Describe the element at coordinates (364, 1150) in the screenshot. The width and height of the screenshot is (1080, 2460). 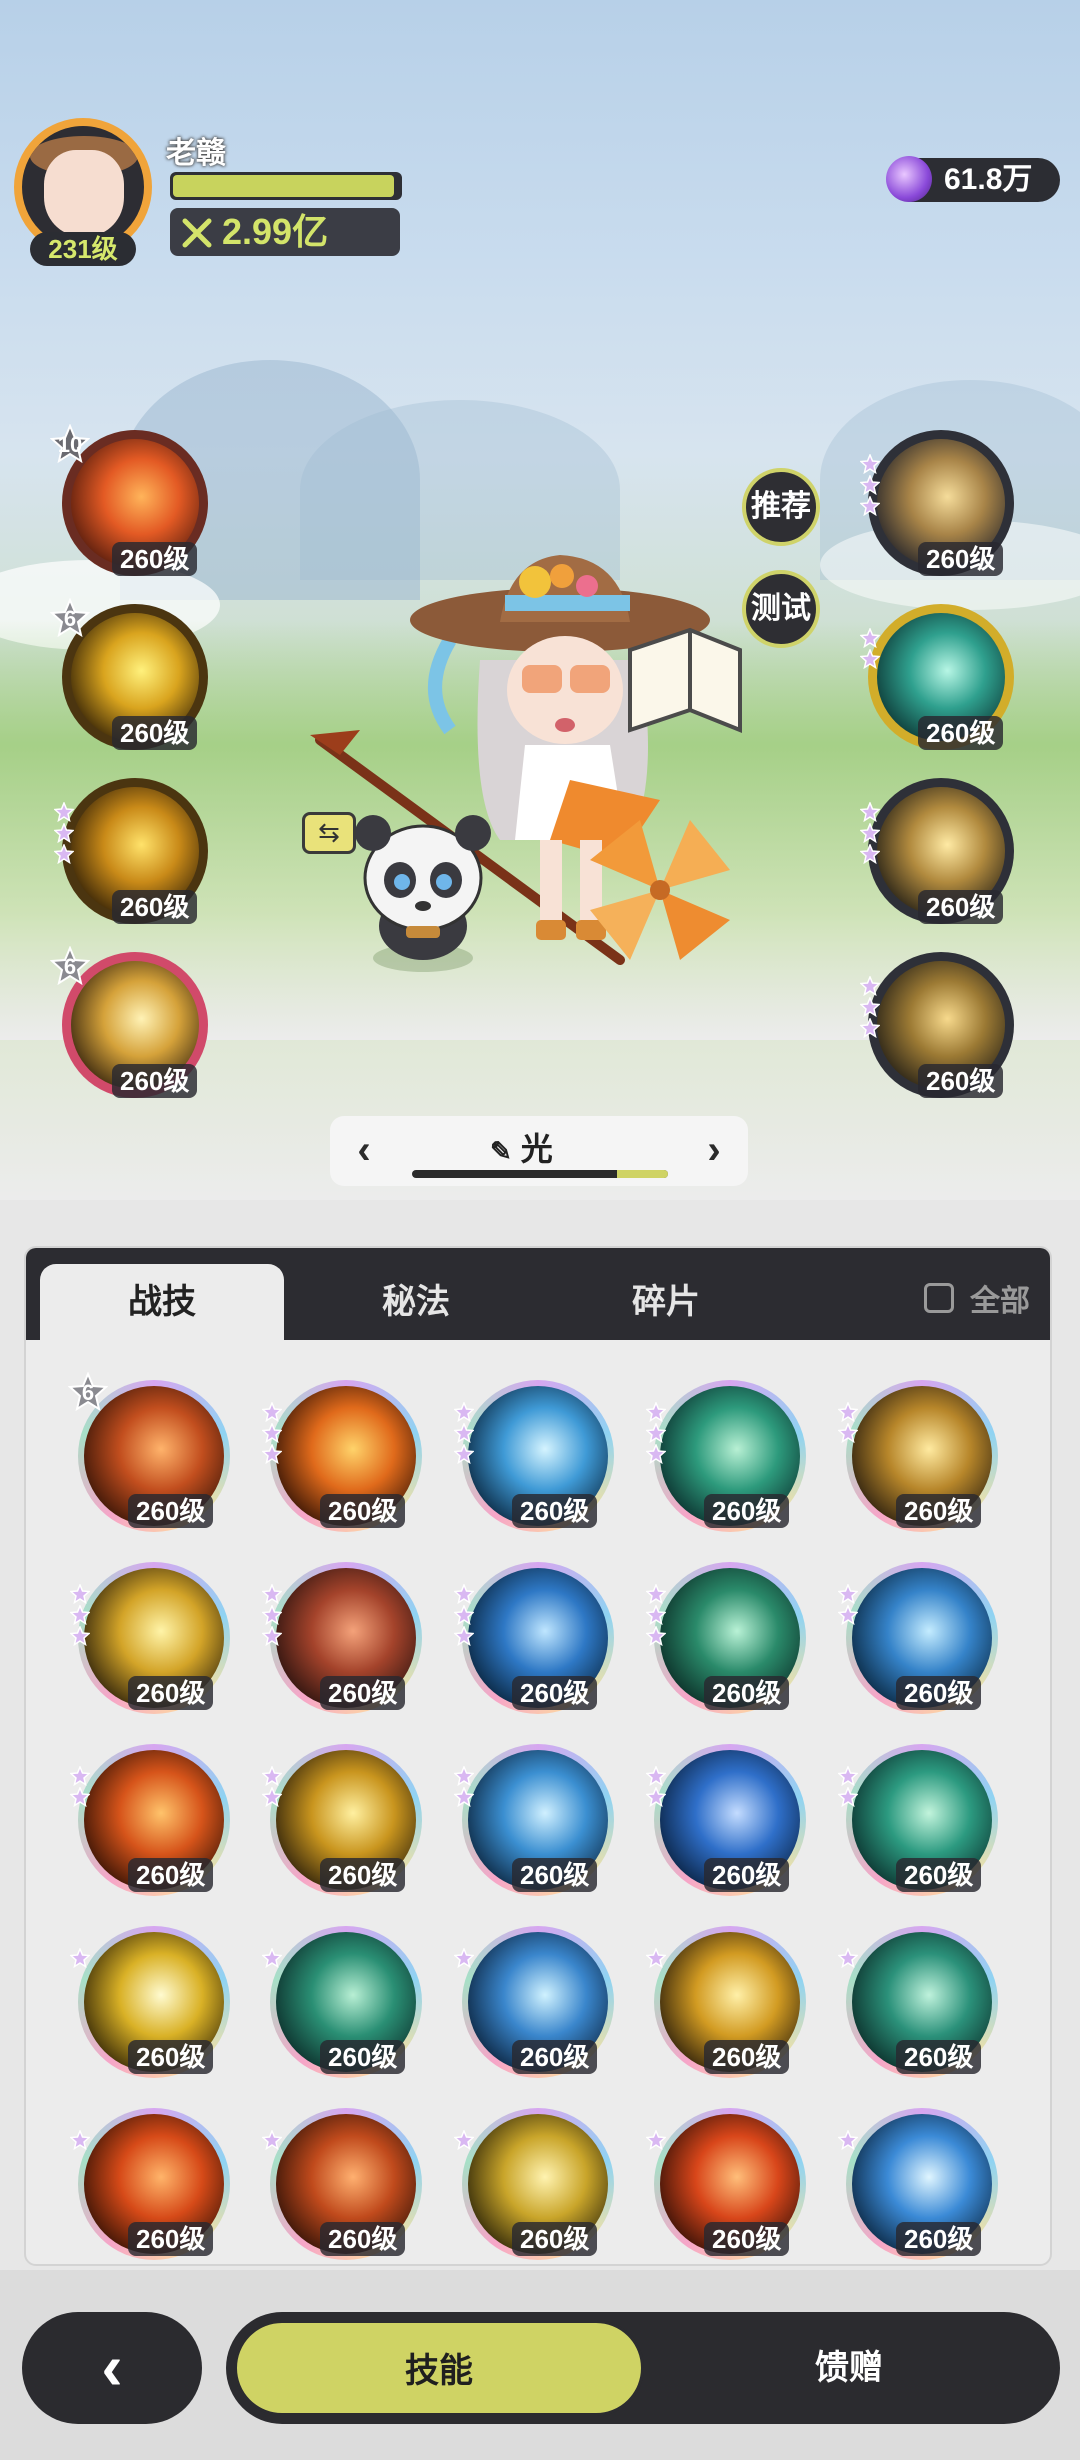
I see `chevron-left-icon: ‹` at that location.